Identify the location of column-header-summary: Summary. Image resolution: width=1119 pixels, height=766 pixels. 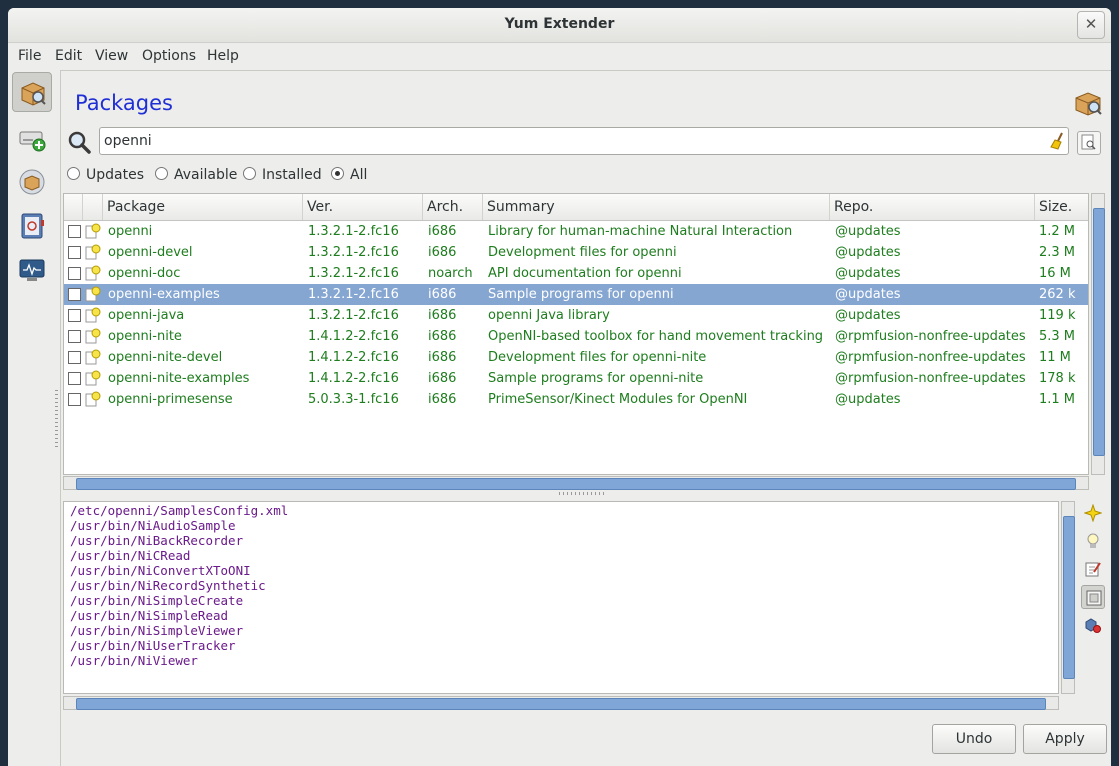
(655, 207).